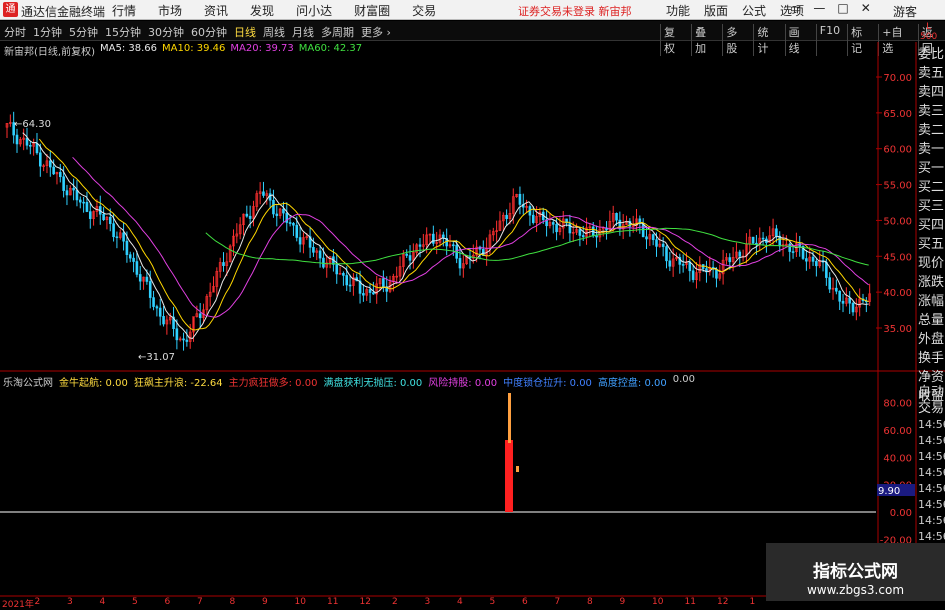 This screenshot has width=945, height=610. I want to click on sub-legend-item-8: 0.00, so click(684, 379).